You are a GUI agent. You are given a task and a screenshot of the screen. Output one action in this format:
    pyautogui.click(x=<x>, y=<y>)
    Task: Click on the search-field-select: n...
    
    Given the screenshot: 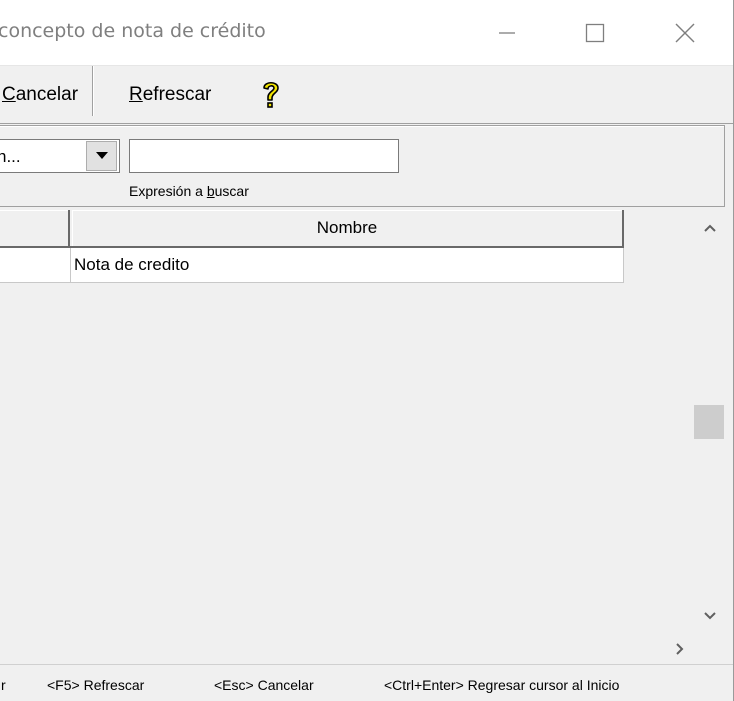 What is the action you would take?
    pyautogui.click(x=60, y=156)
    